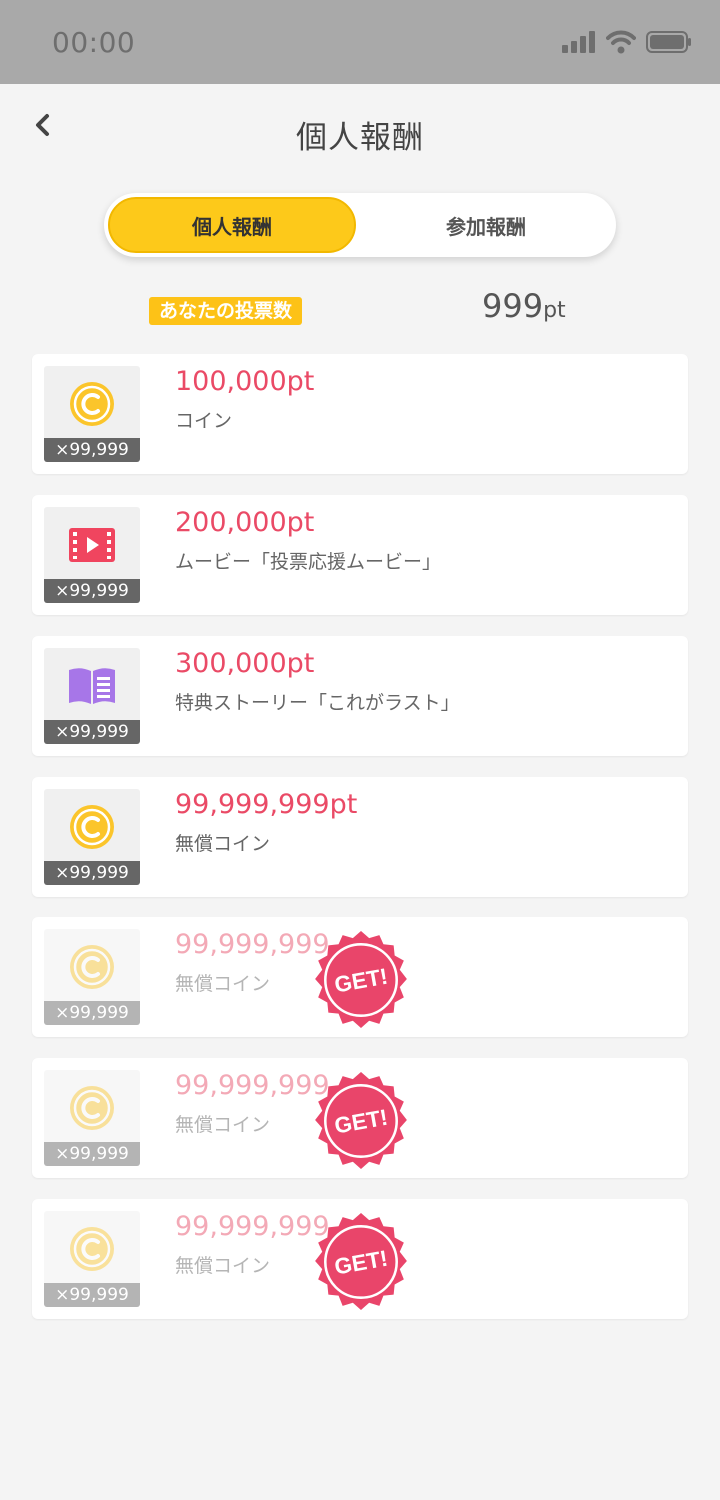 The height and width of the screenshot is (1500, 720). What do you see at coordinates (232, 225) in the screenshot?
I see `tab-personal-reward: 個人報酬` at bounding box center [232, 225].